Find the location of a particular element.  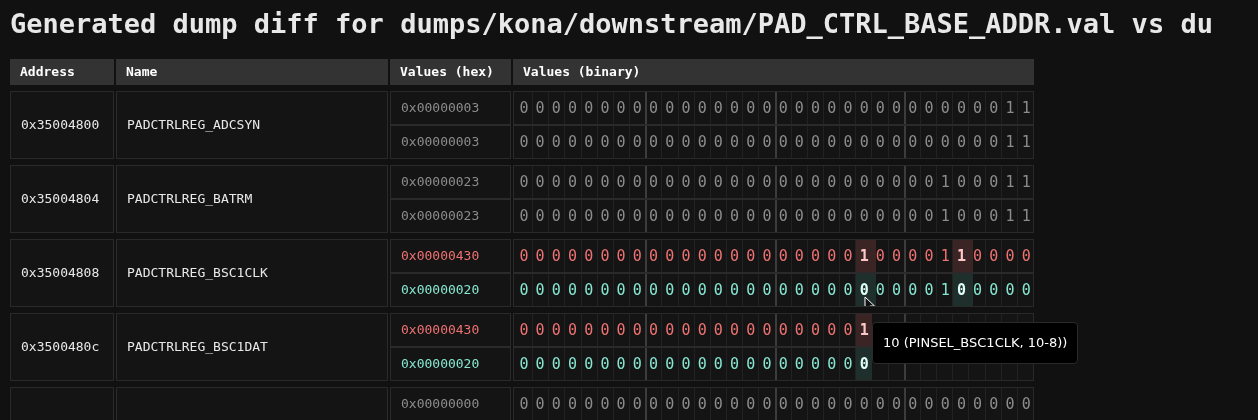

table-cell: 0x3500480c is located at coordinates (62, 347).